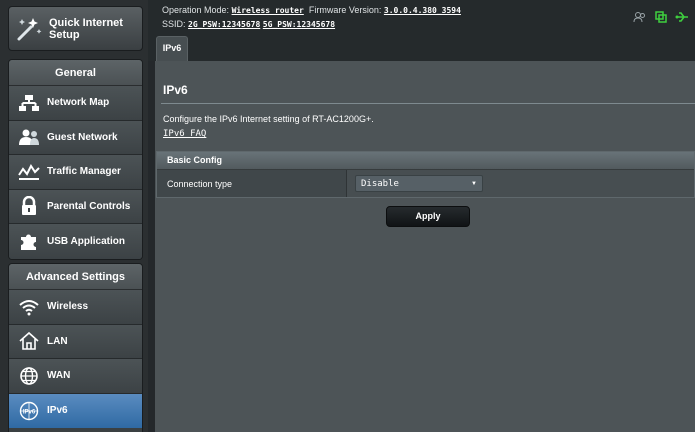  I want to click on users-icon, so click(640, 19).